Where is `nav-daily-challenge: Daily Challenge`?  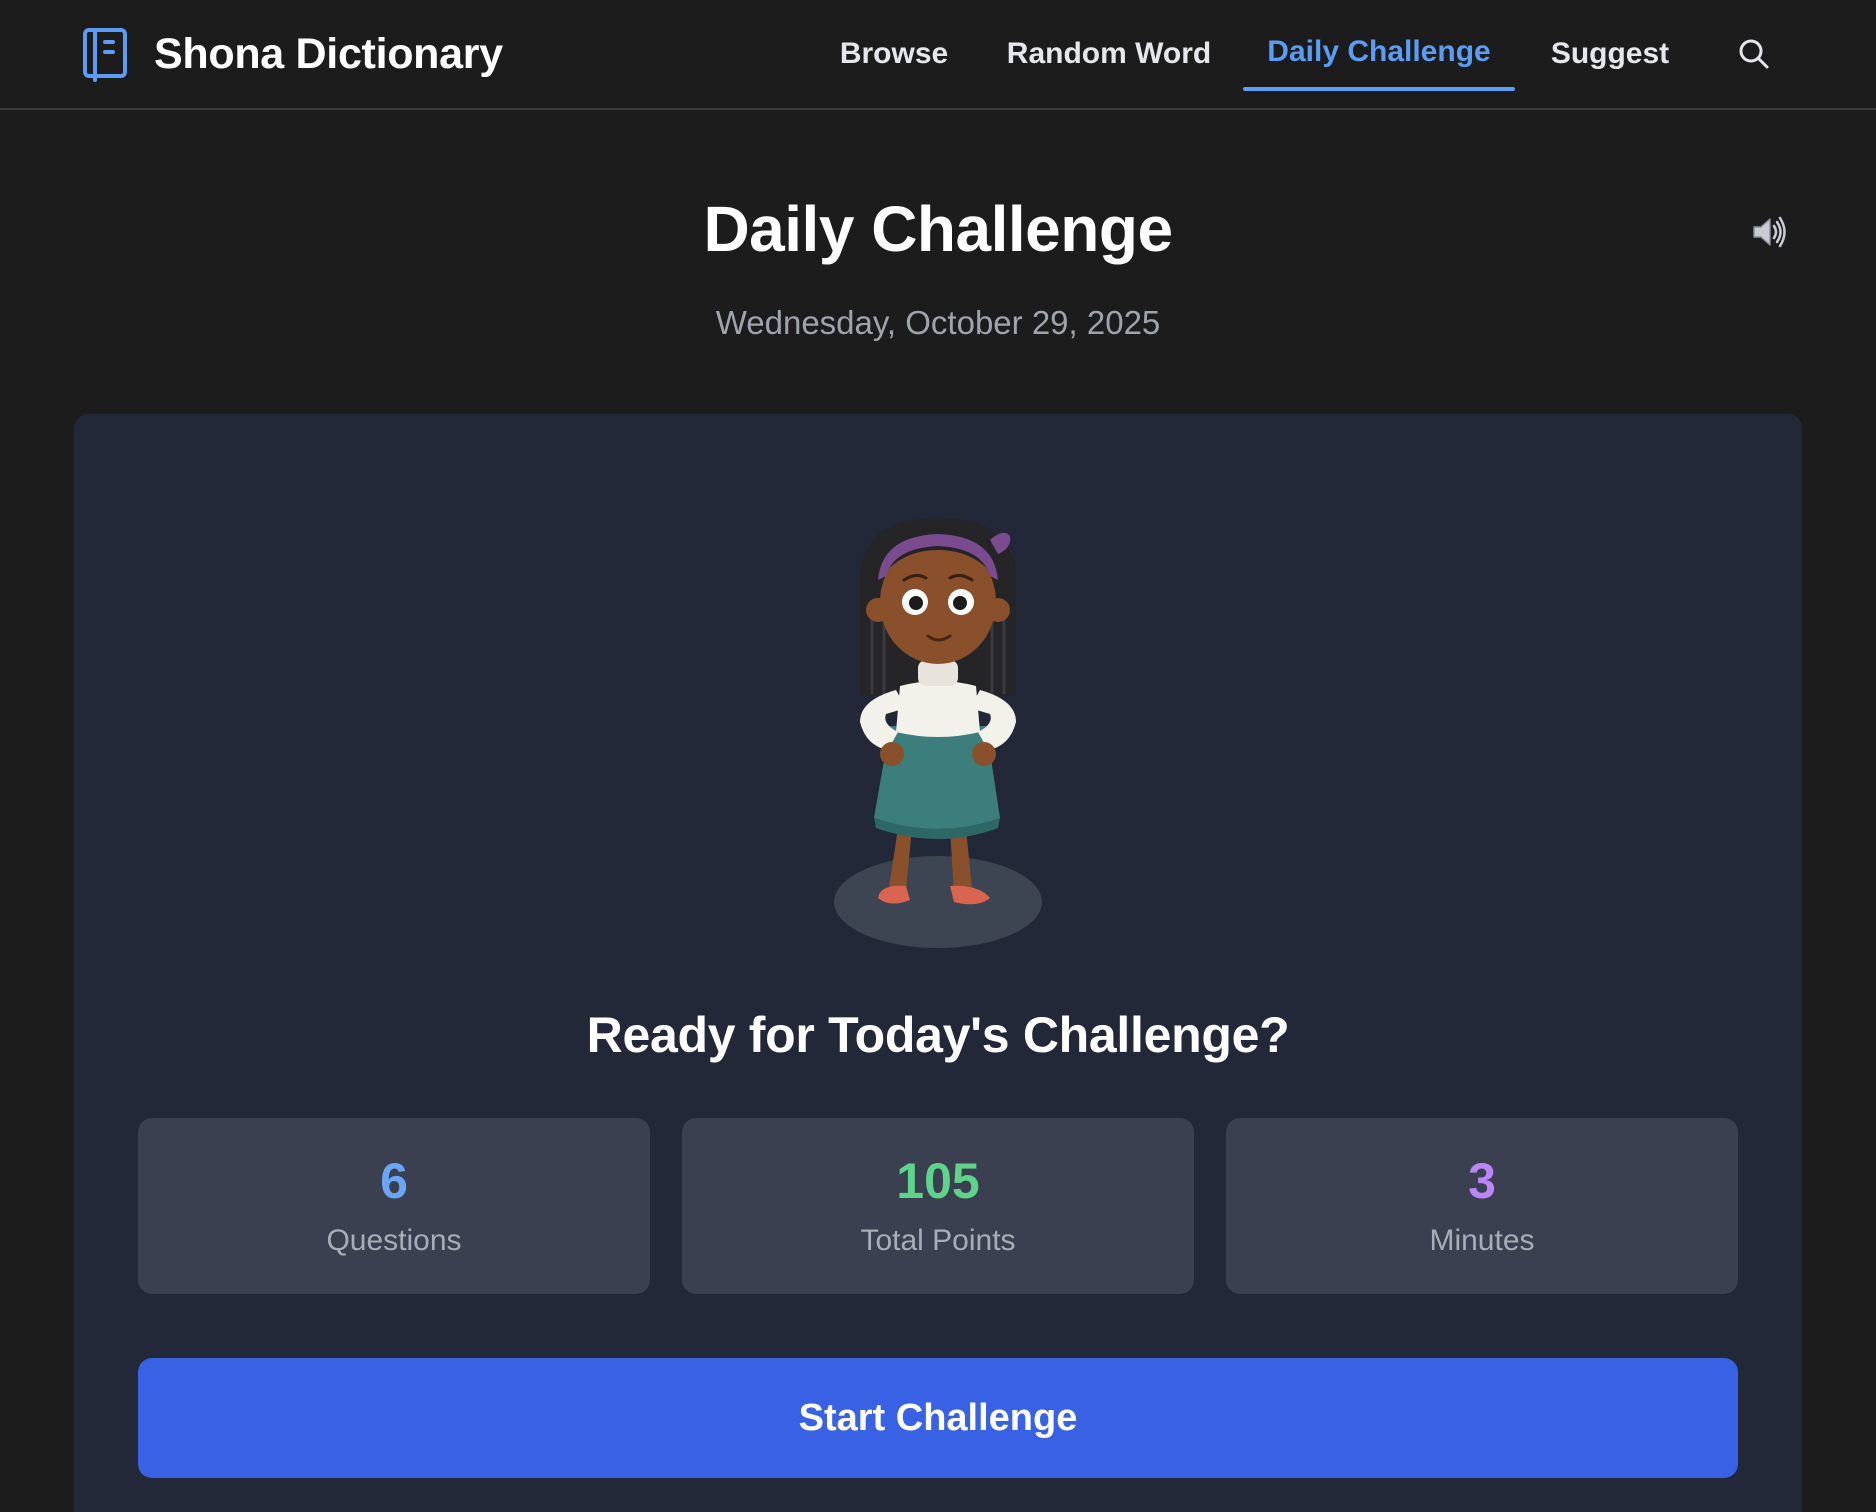
nav-daily-challenge: Daily Challenge is located at coordinates (1379, 55).